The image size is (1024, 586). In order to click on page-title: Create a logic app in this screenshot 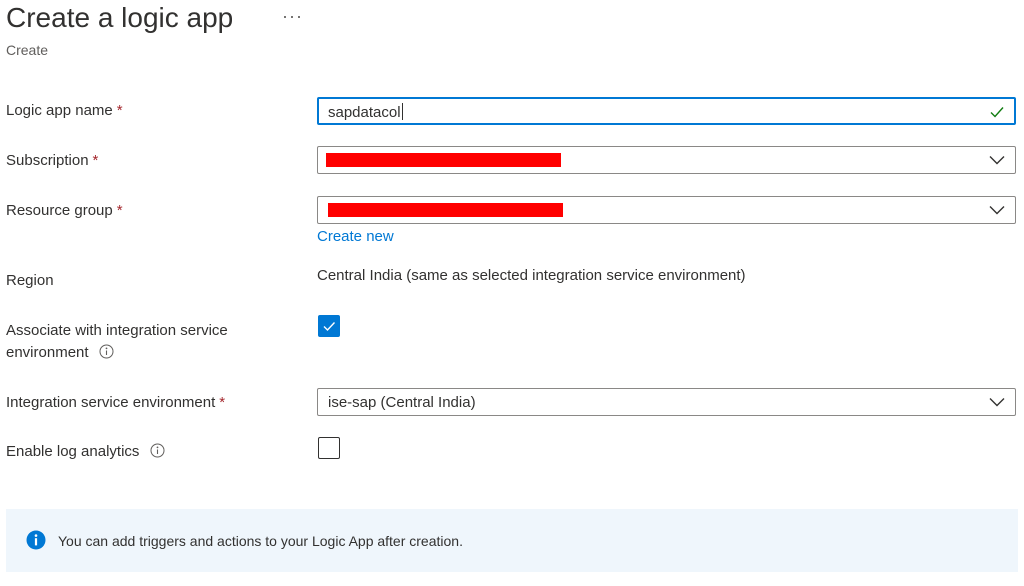, I will do `click(120, 17)`.